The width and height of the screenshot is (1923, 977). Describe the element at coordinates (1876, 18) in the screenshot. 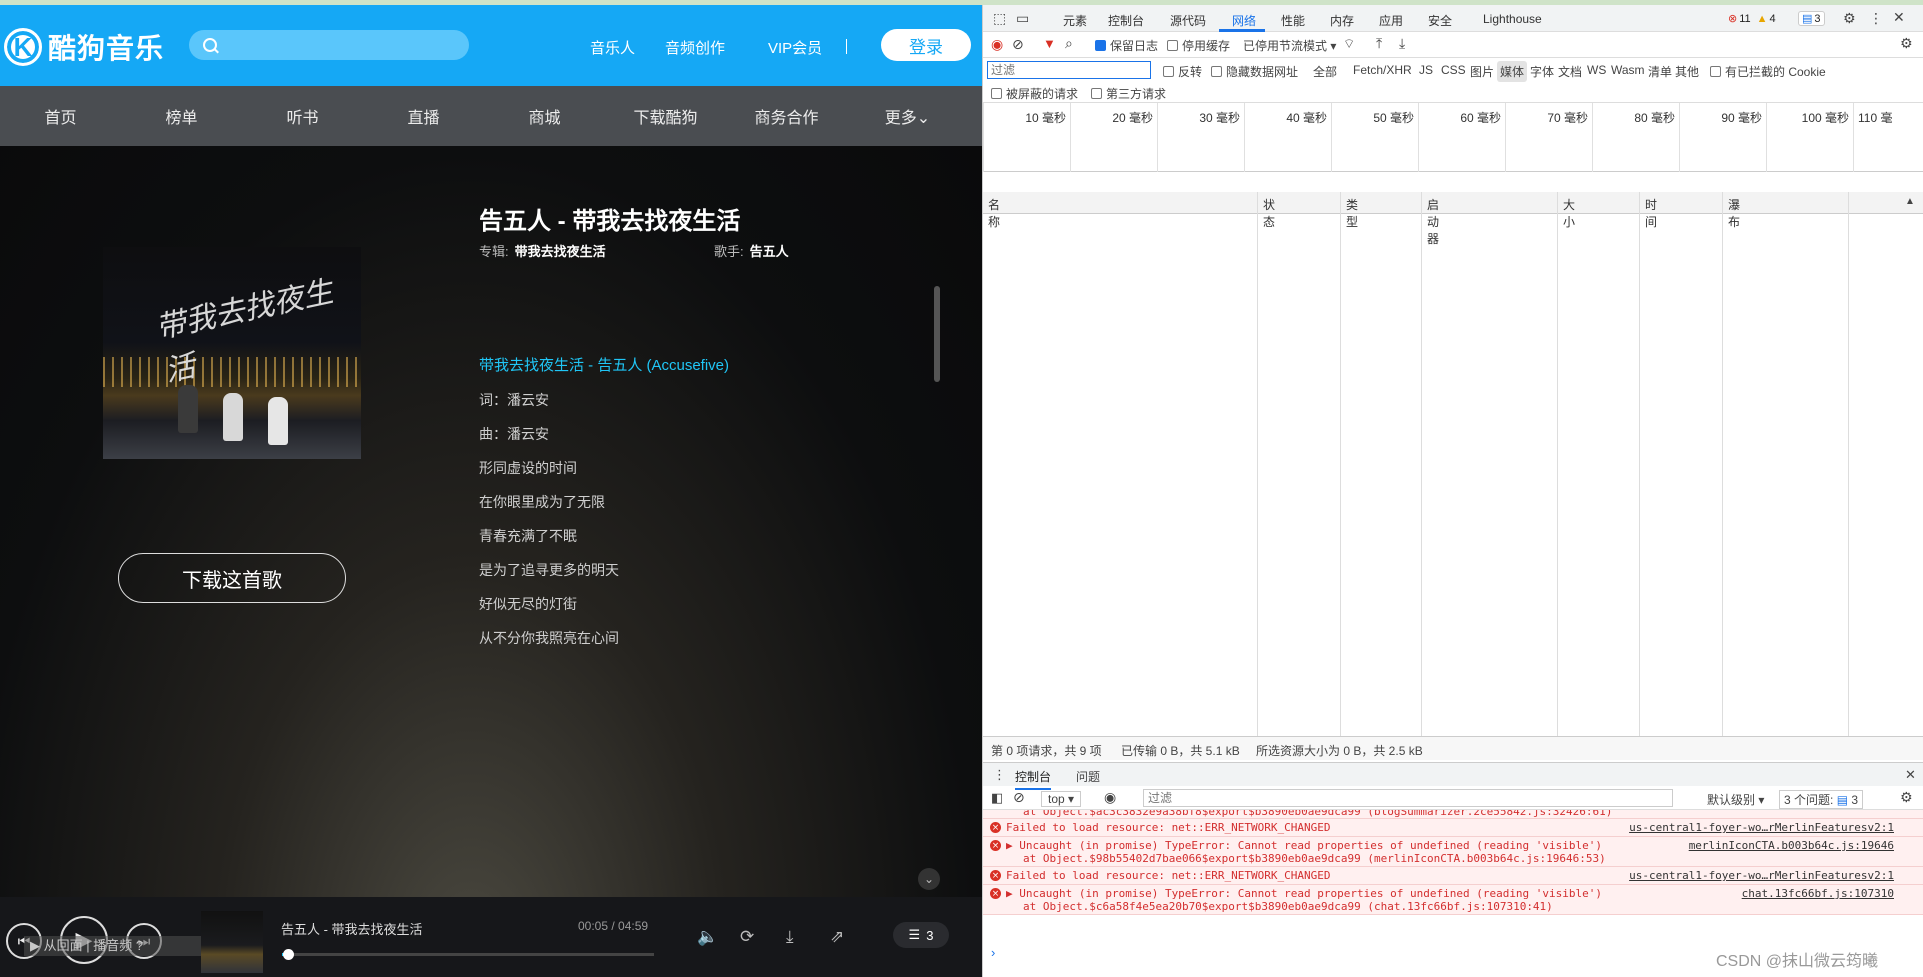

I see `more-options-icon: ⋮` at that location.